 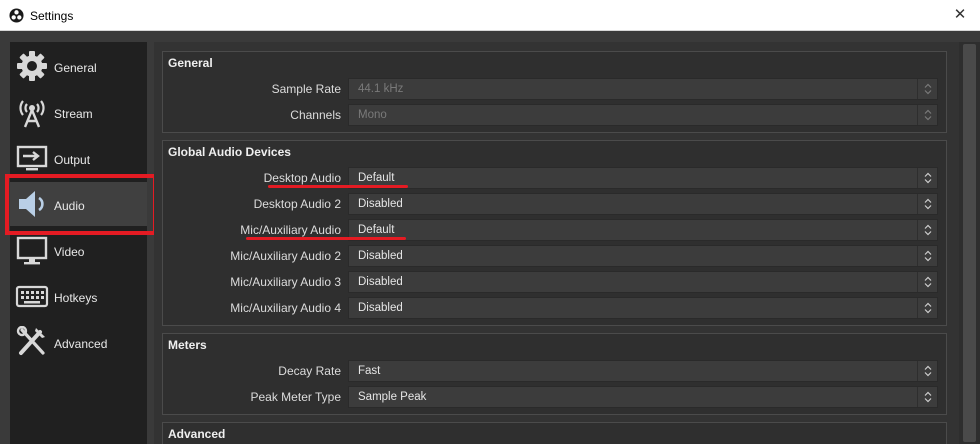 I want to click on sidebar-item-general: General, so click(x=78, y=66).